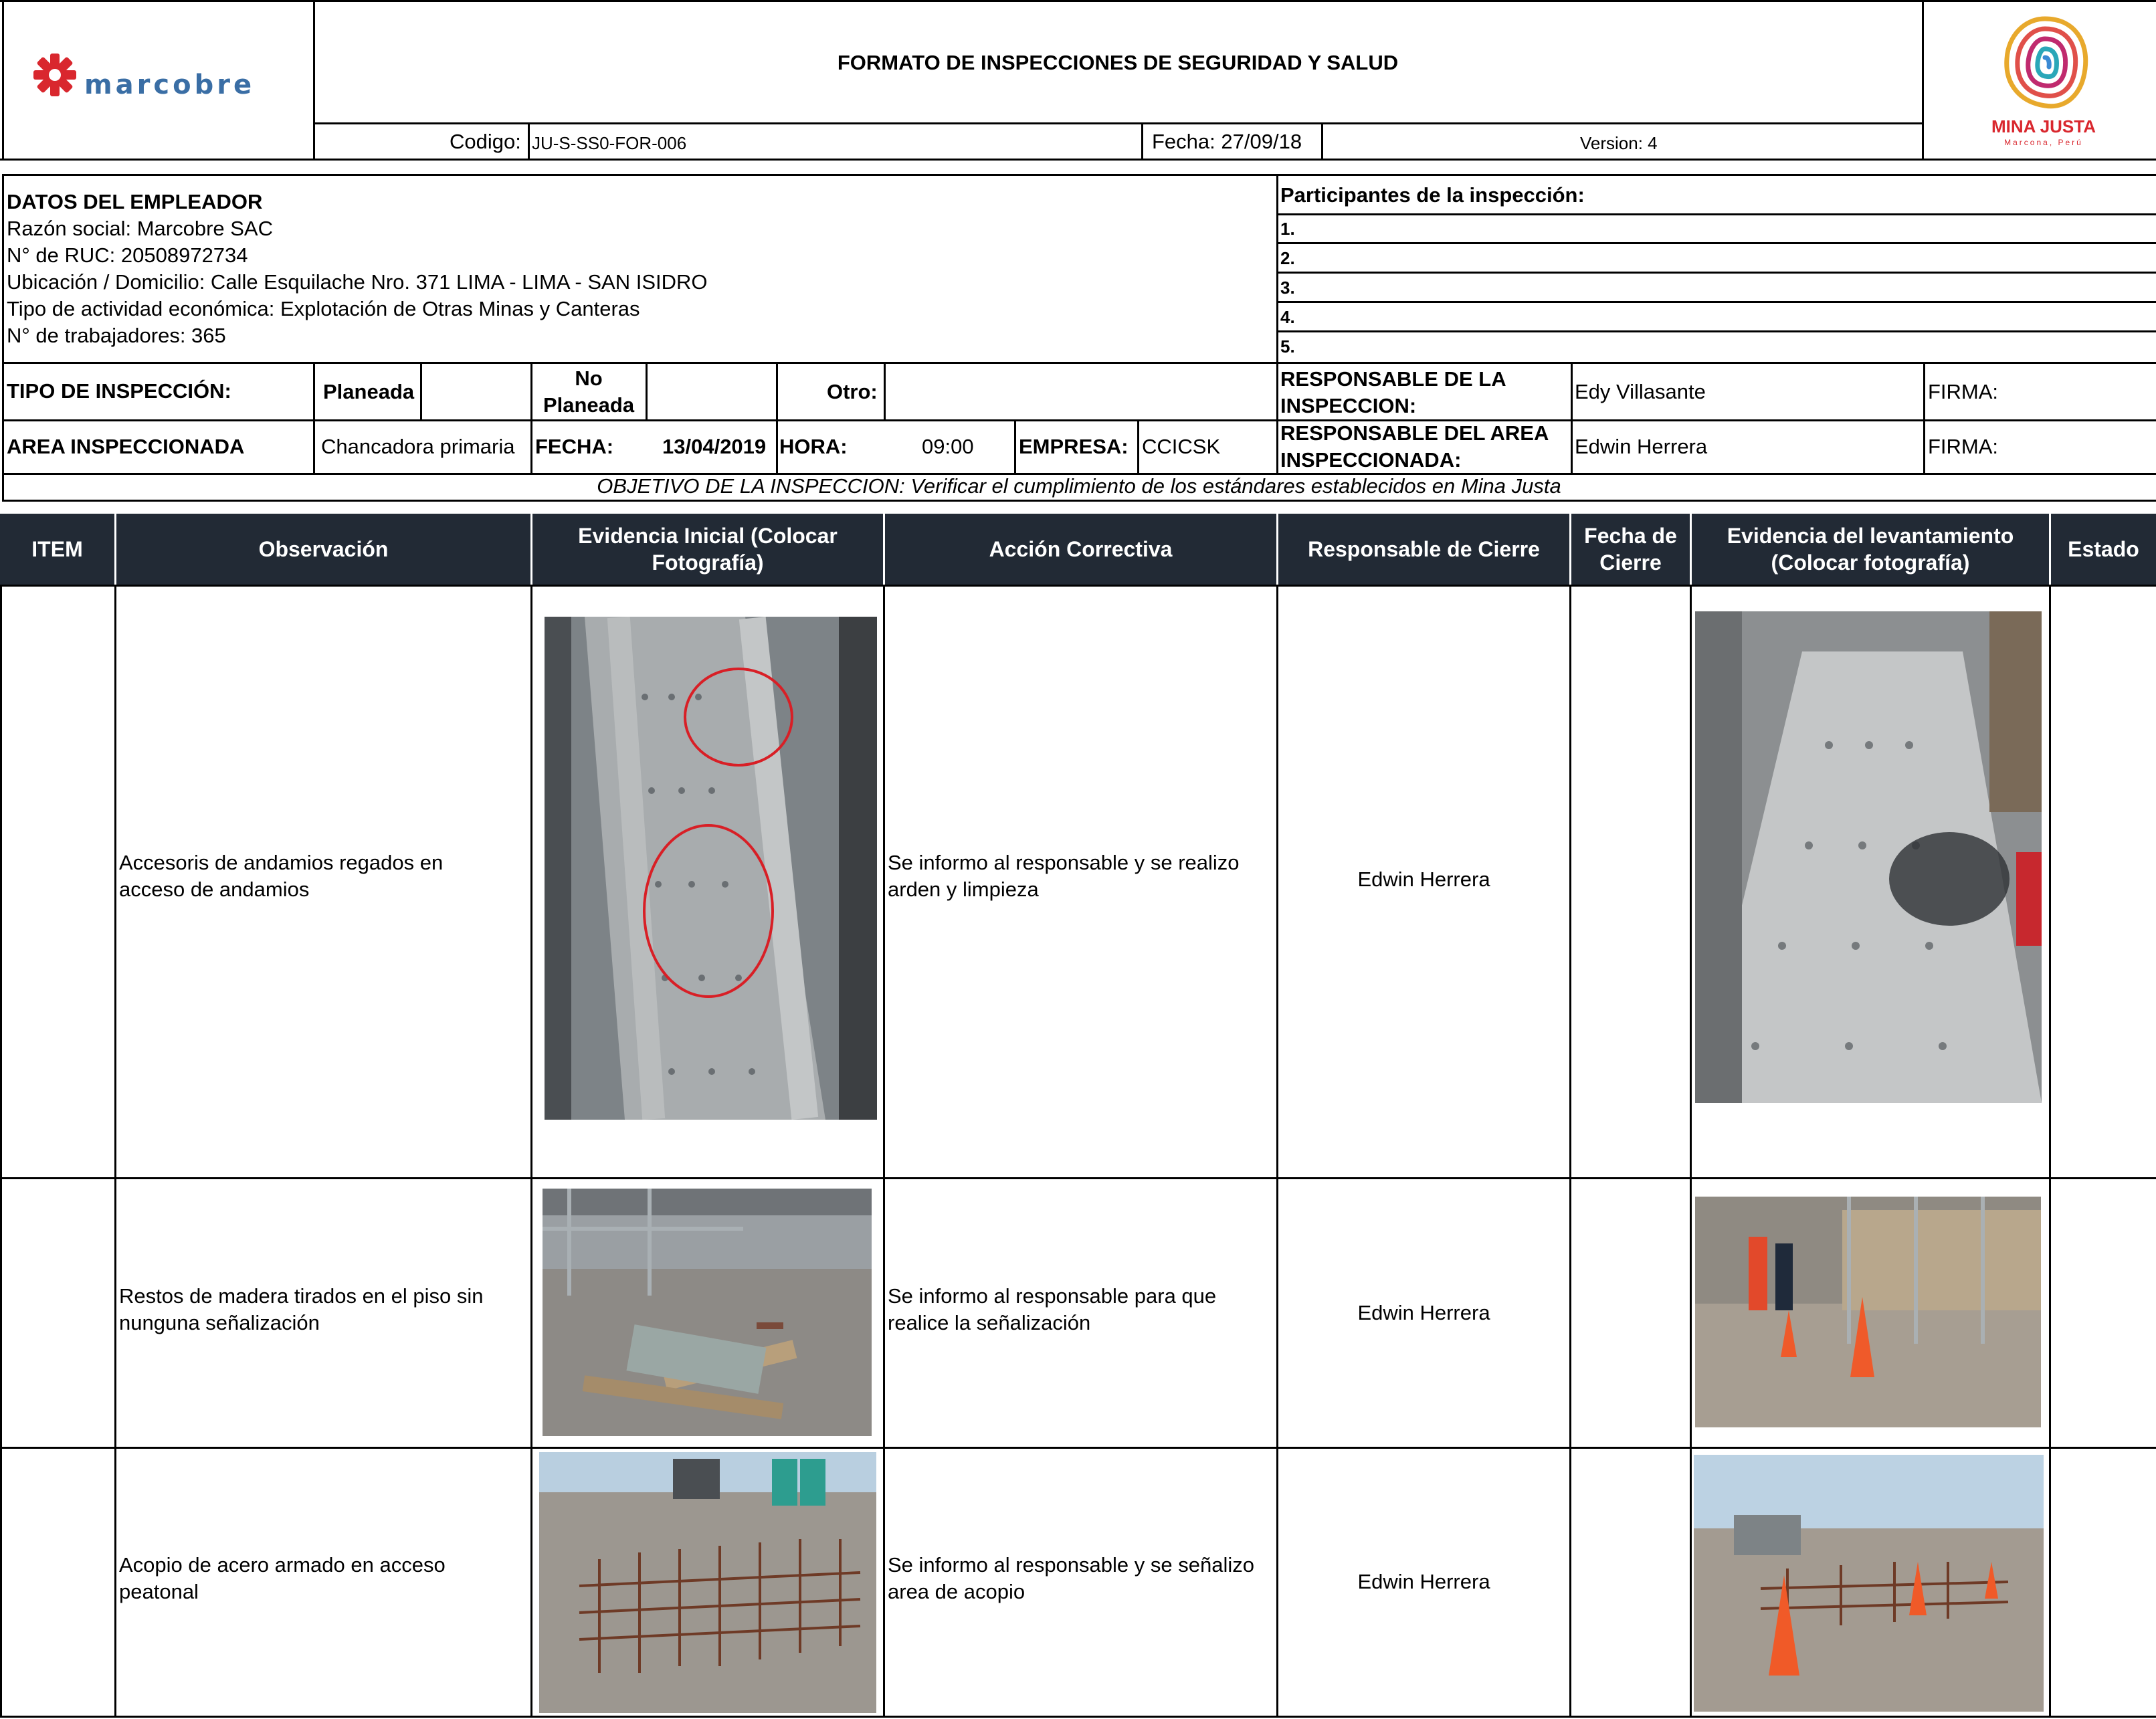 The width and height of the screenshot is (2156, 1719). I want to click on employer-line: N° de trabajadores: 365, so click(116, 335).